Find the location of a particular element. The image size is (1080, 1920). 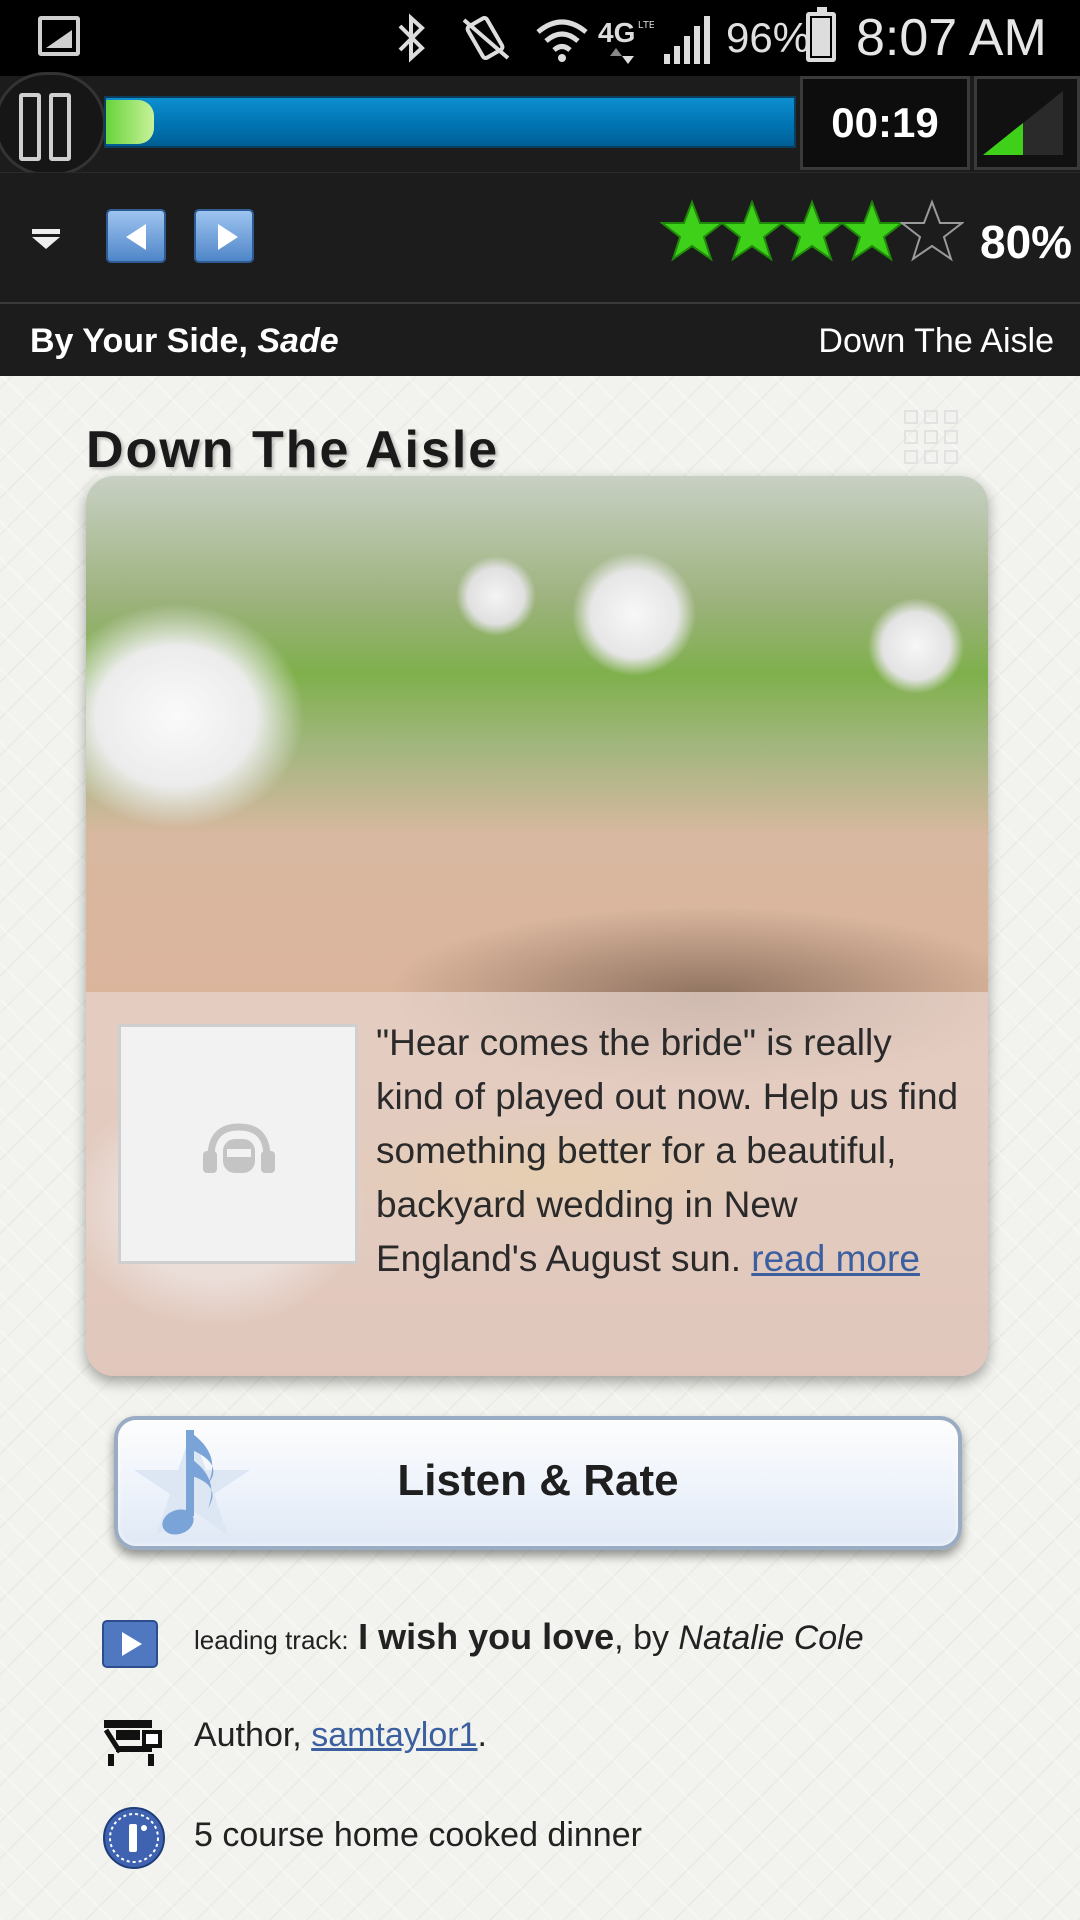

first-badge-icon is located at coordinates (134, 1838).